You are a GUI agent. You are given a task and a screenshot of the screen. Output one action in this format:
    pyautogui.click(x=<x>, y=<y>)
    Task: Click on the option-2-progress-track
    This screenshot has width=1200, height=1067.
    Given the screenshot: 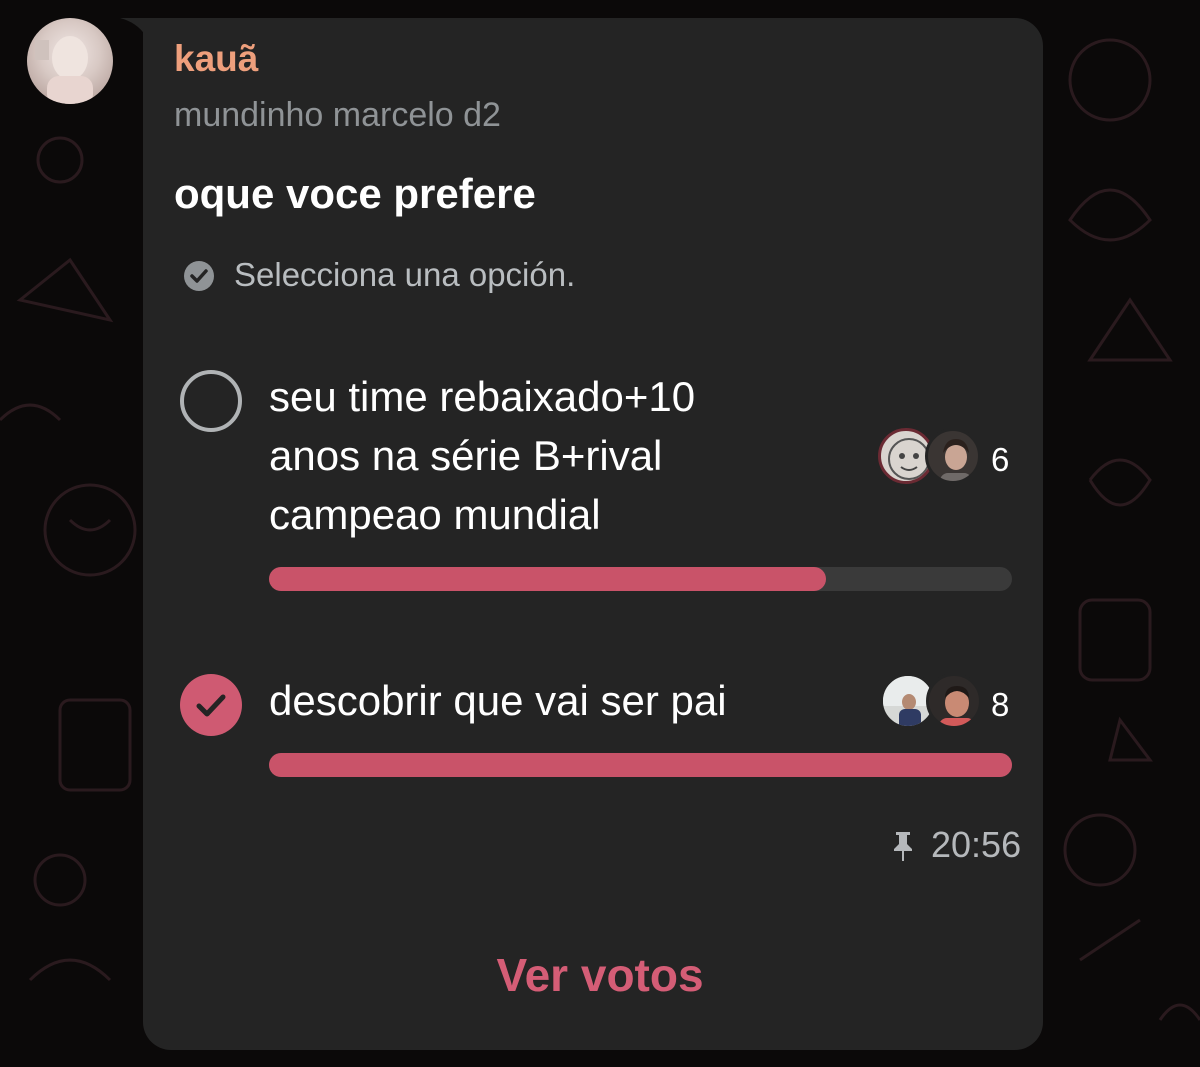 What is the action you would take?
    pyautogui.click(x=640, y=765)
    